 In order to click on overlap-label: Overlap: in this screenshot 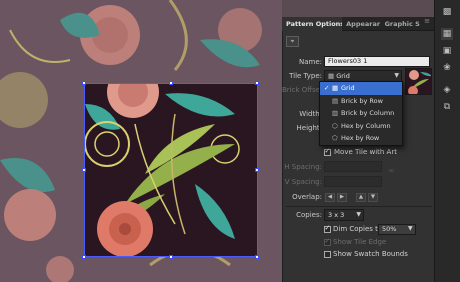, I will do `click(307, 197)`.